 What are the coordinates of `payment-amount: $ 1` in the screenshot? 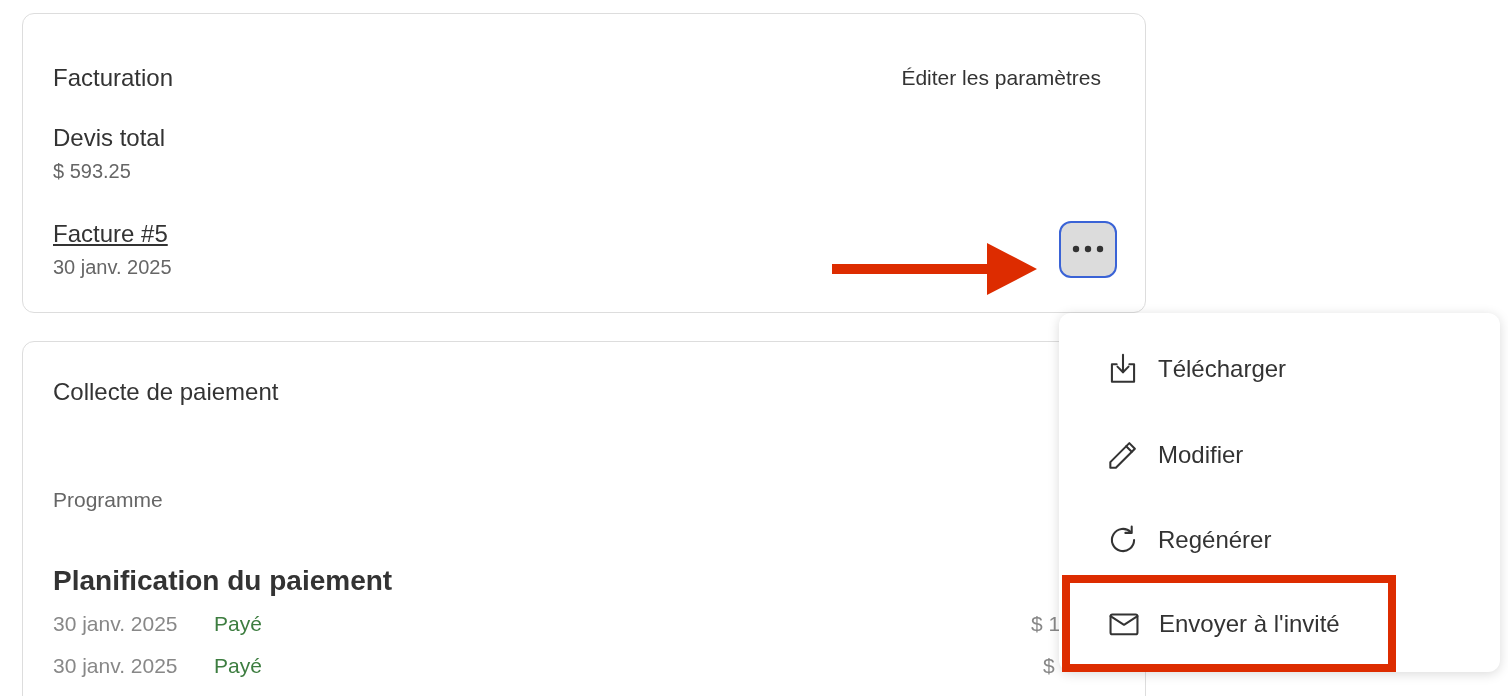 It's located at (1046, 623).